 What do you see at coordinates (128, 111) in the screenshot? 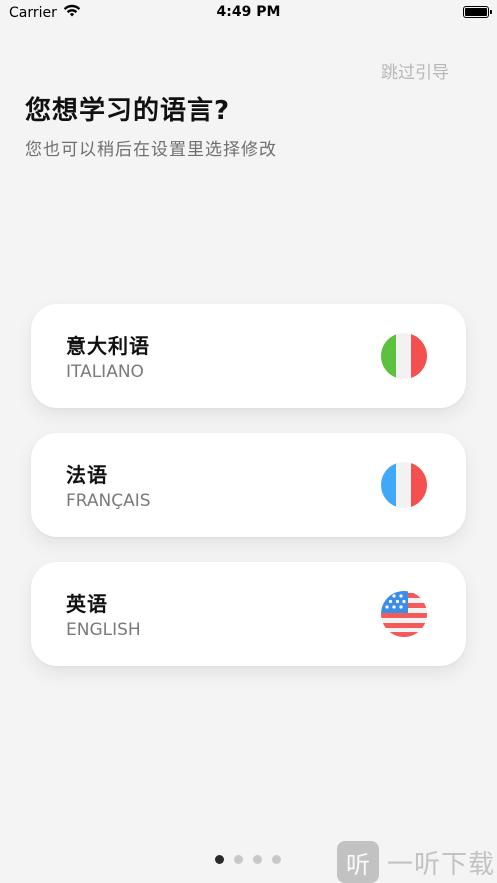
I see `page-title: 您想学习的语言?` at bounding box center [128, 111].